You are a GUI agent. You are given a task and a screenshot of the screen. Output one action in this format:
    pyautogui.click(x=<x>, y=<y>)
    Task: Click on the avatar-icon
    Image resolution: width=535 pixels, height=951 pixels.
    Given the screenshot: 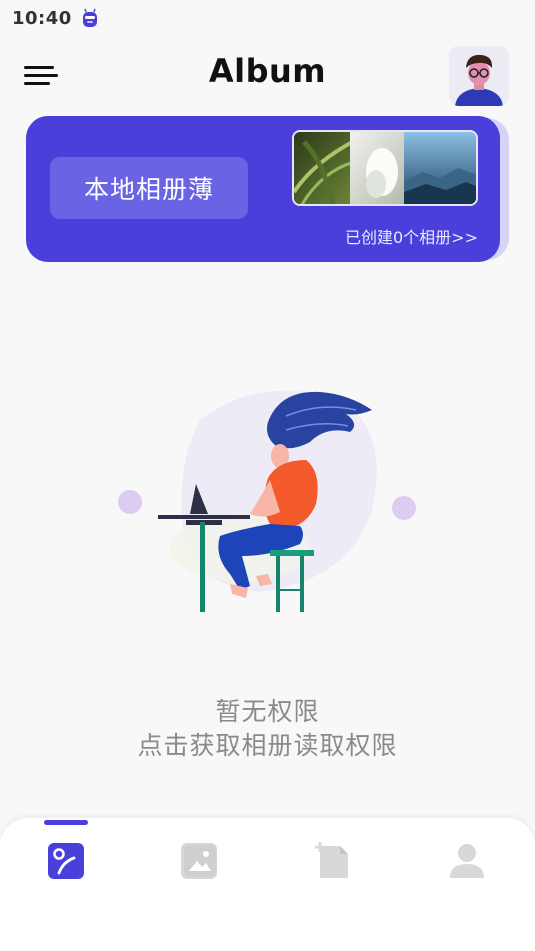 What is the action you would take?
    pyautogui.click(x=479, y=76)
    